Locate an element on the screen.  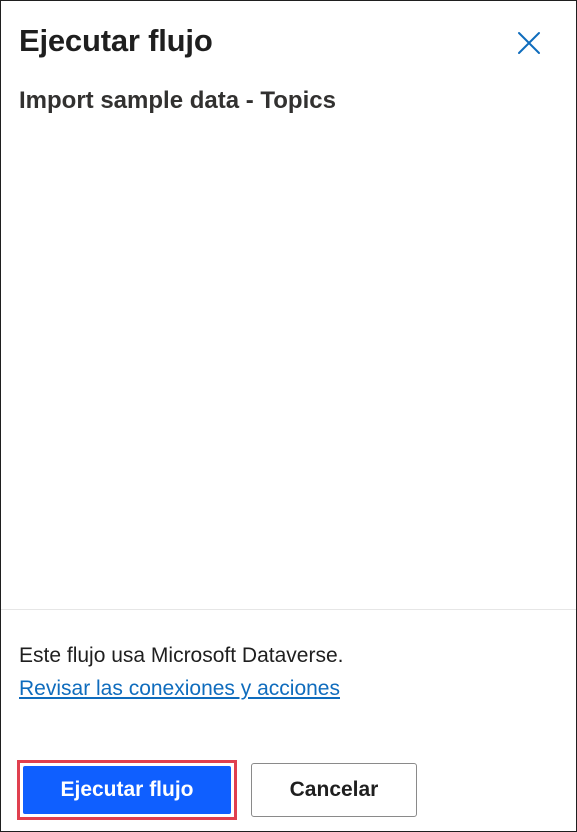
footer-divider is located at coordinates (288, 609).